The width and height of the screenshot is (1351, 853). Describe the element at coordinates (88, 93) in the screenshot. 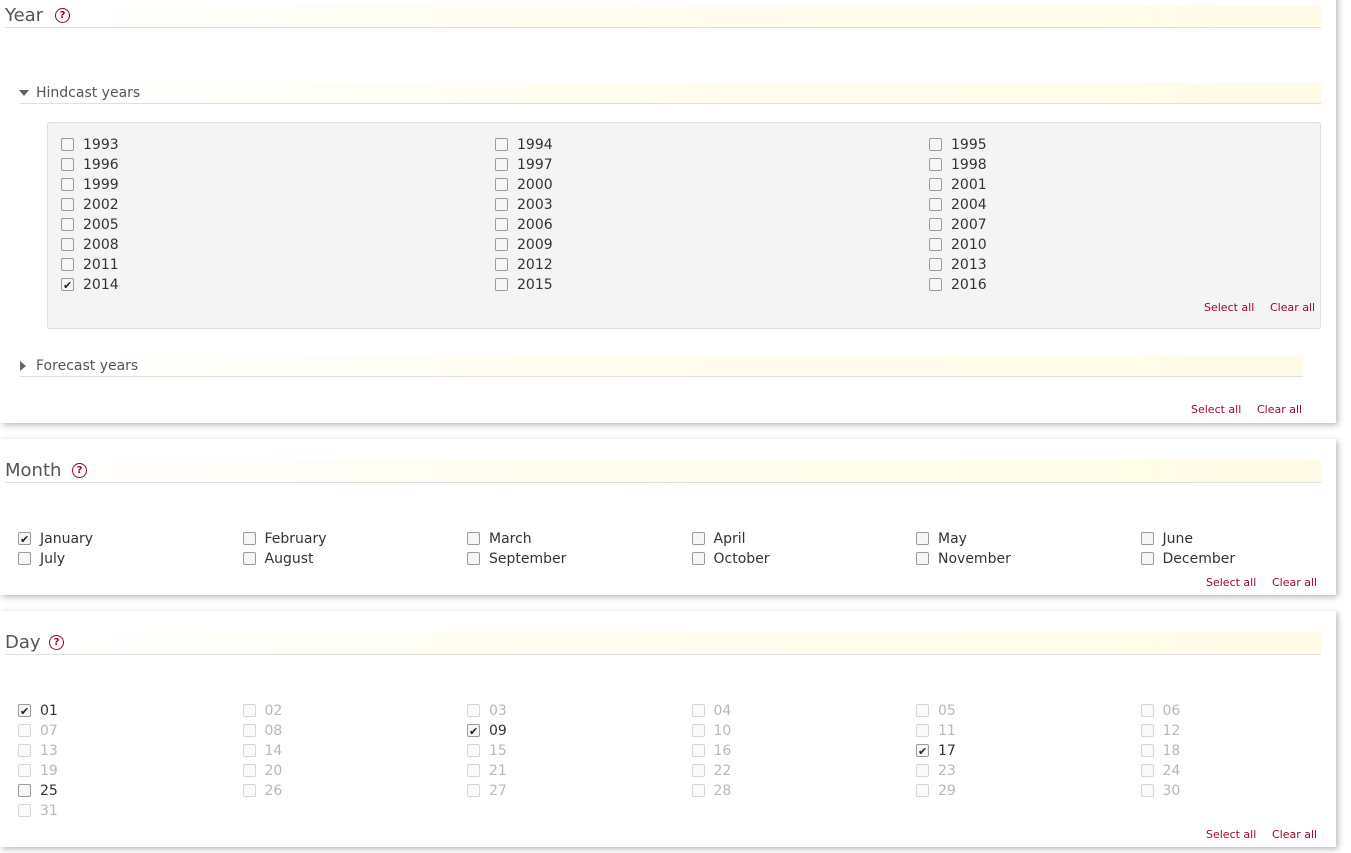

I see `hindcast-years-label: Hindcast years` at that location.